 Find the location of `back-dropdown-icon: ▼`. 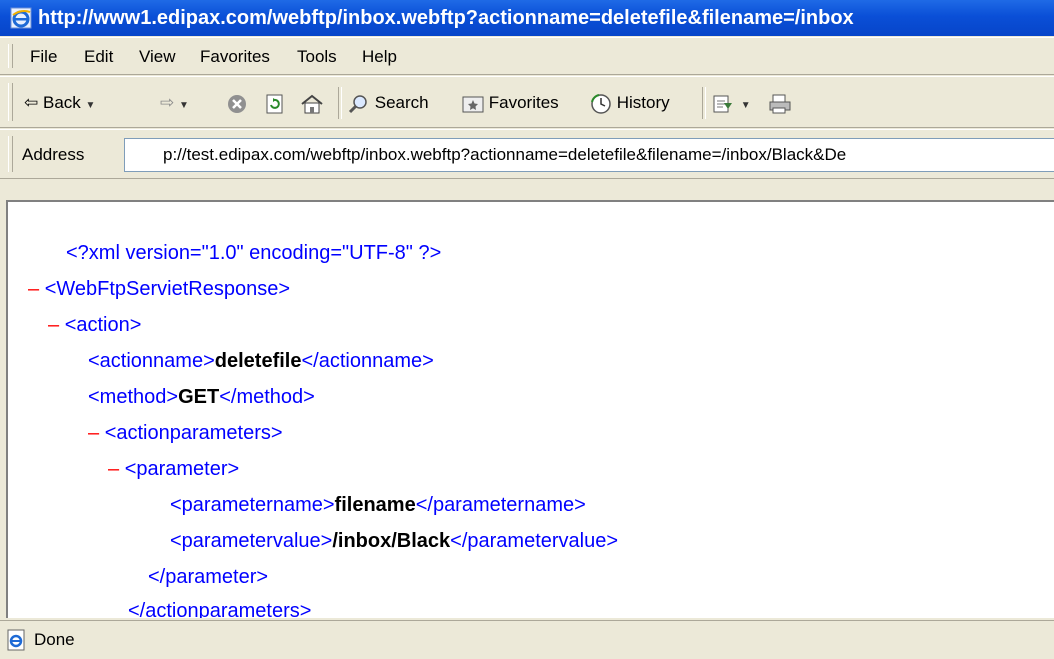

back-dropdown-icon: ▼ is located at coordinates (91, 105).